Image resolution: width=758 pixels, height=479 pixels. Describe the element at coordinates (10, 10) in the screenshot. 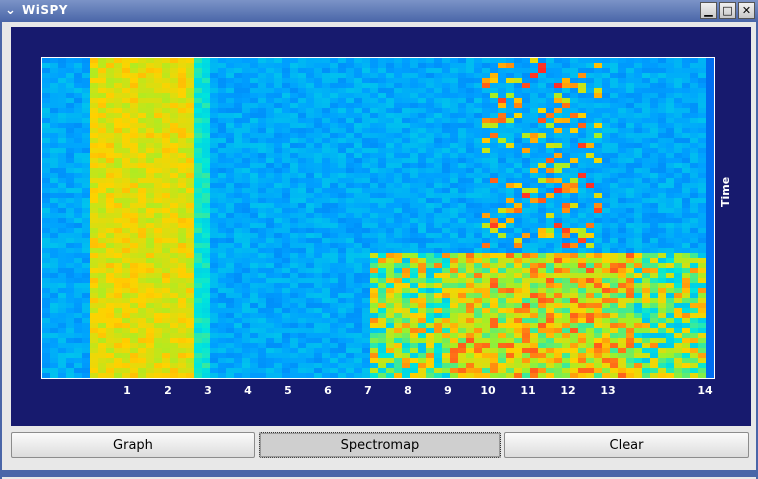

I see `window-menu-icon: ⌄` at that location.